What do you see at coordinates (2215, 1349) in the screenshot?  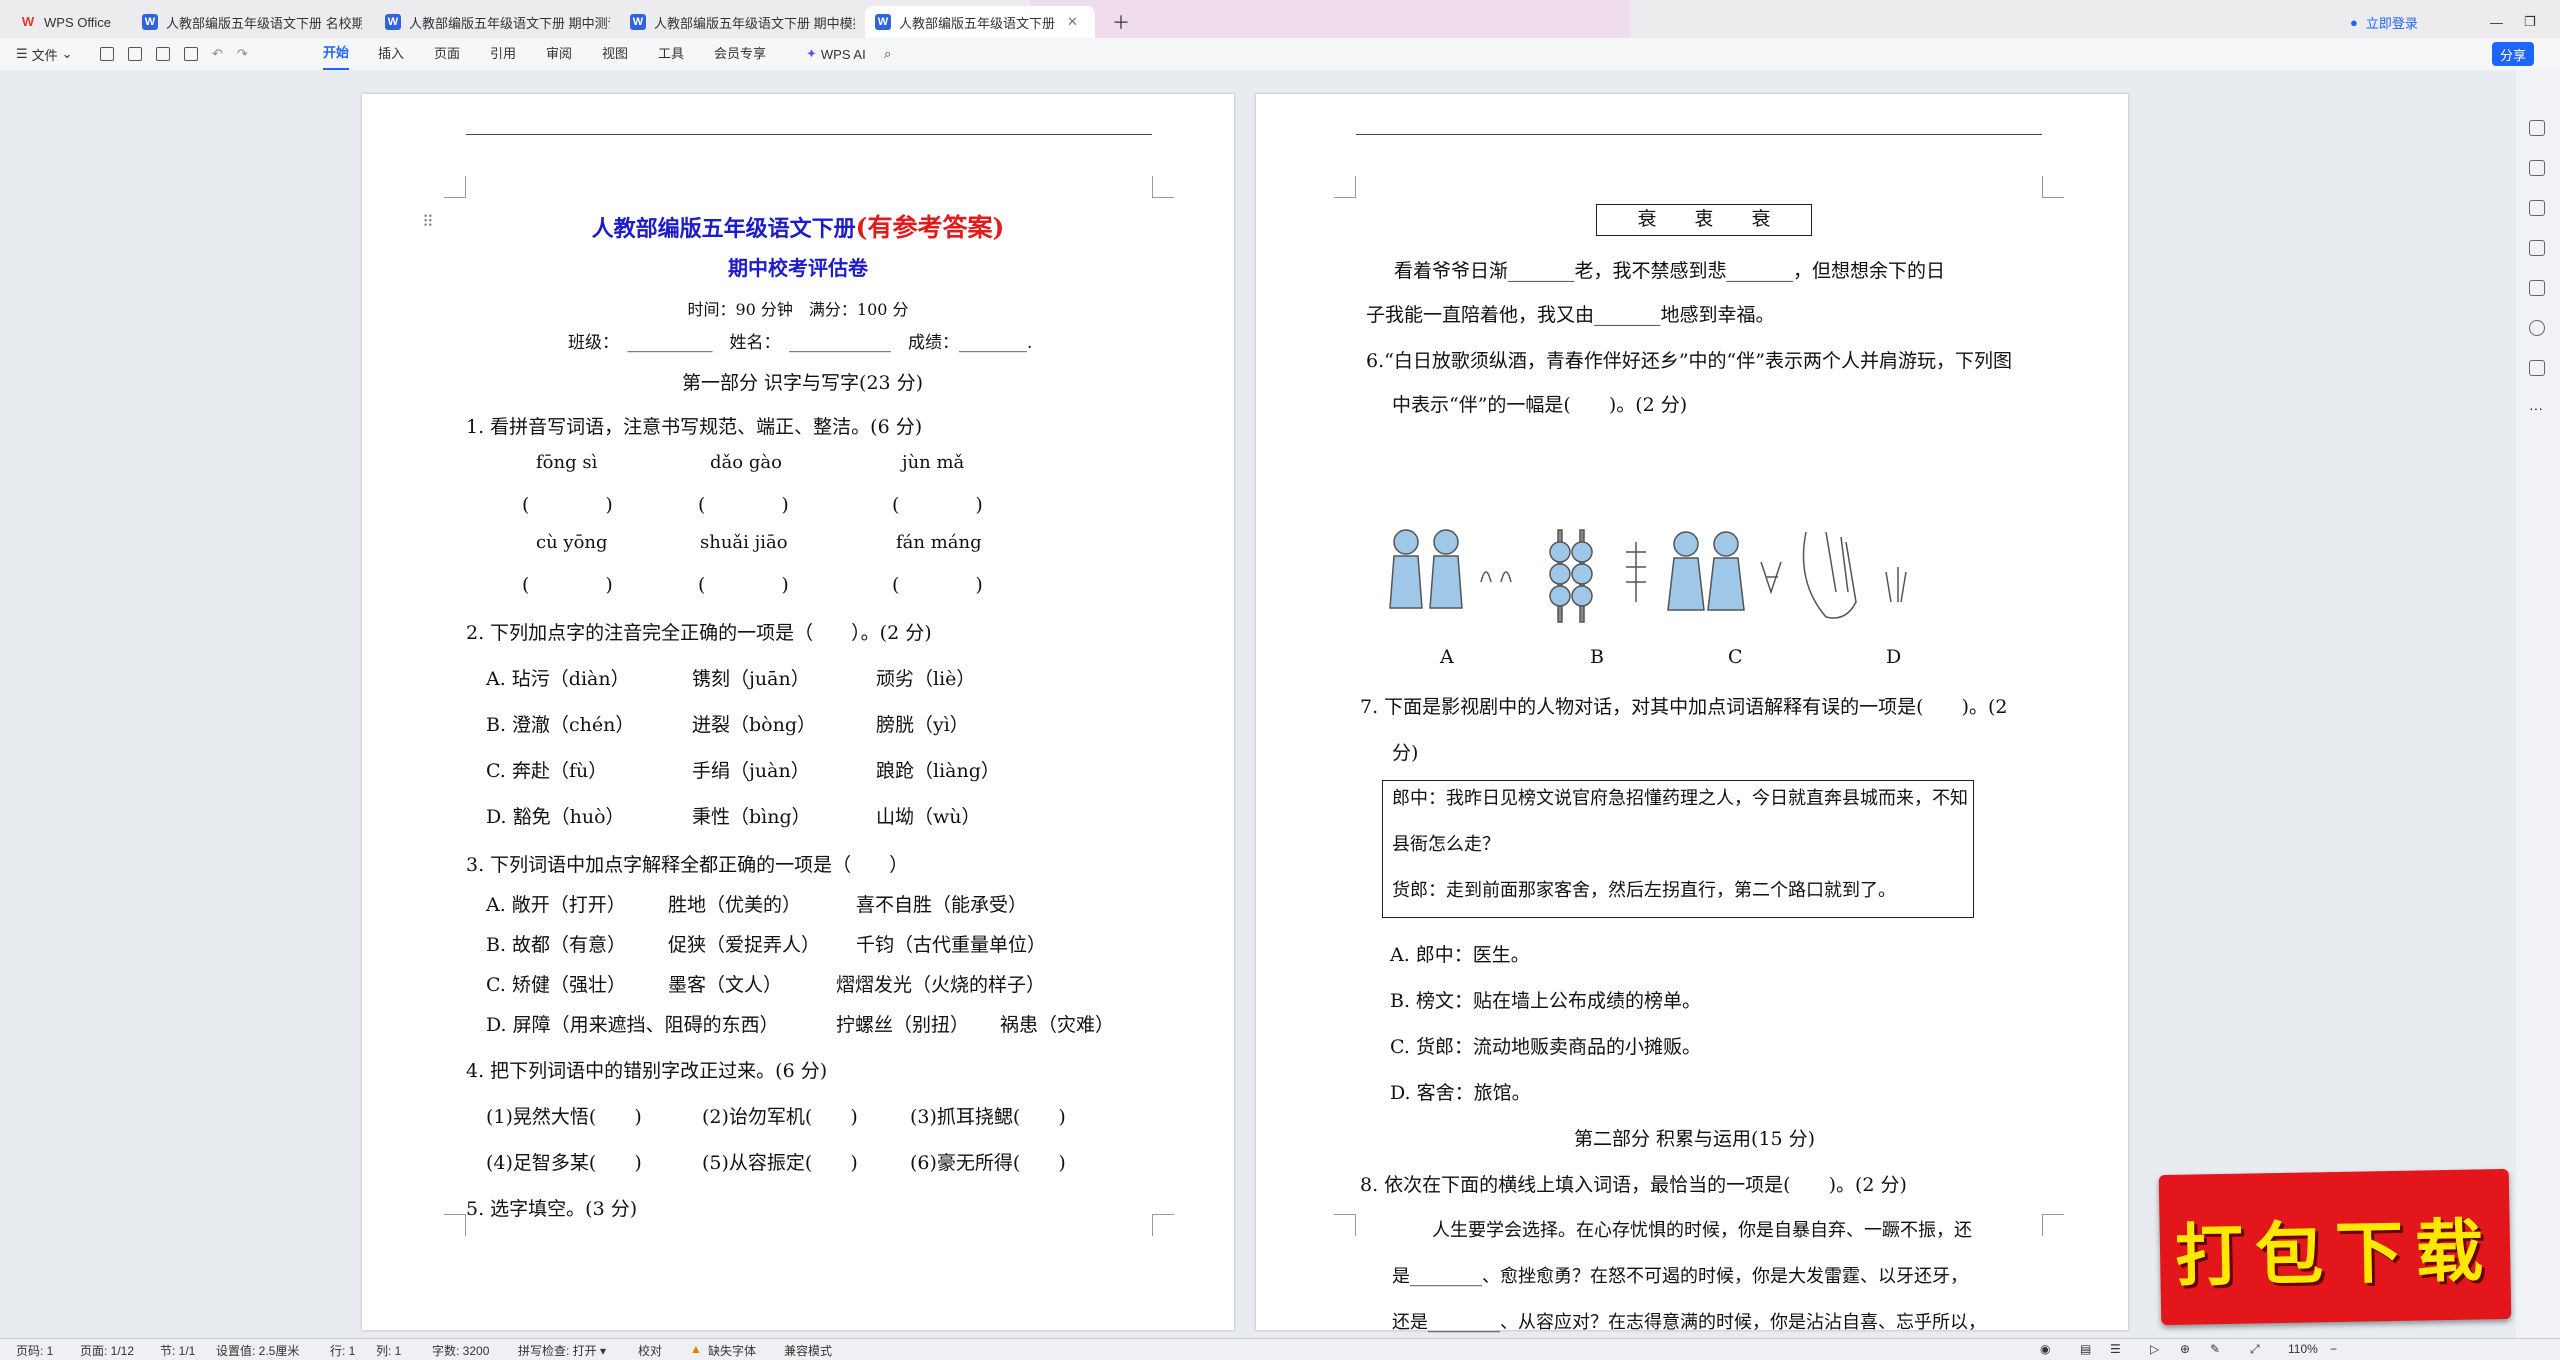 I see `pen-icon: ✎` at bounding box center [2215, 1349].